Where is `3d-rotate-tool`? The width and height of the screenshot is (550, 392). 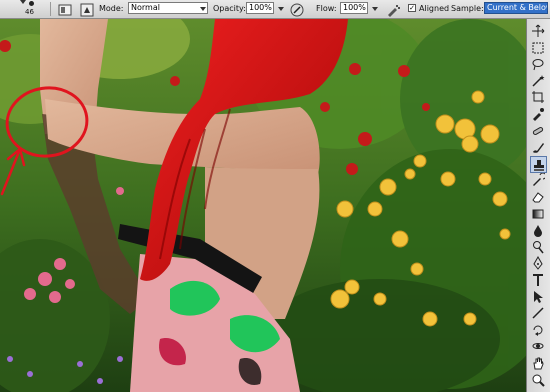 3d-rotate-tool is located at coordinates (538, 330).